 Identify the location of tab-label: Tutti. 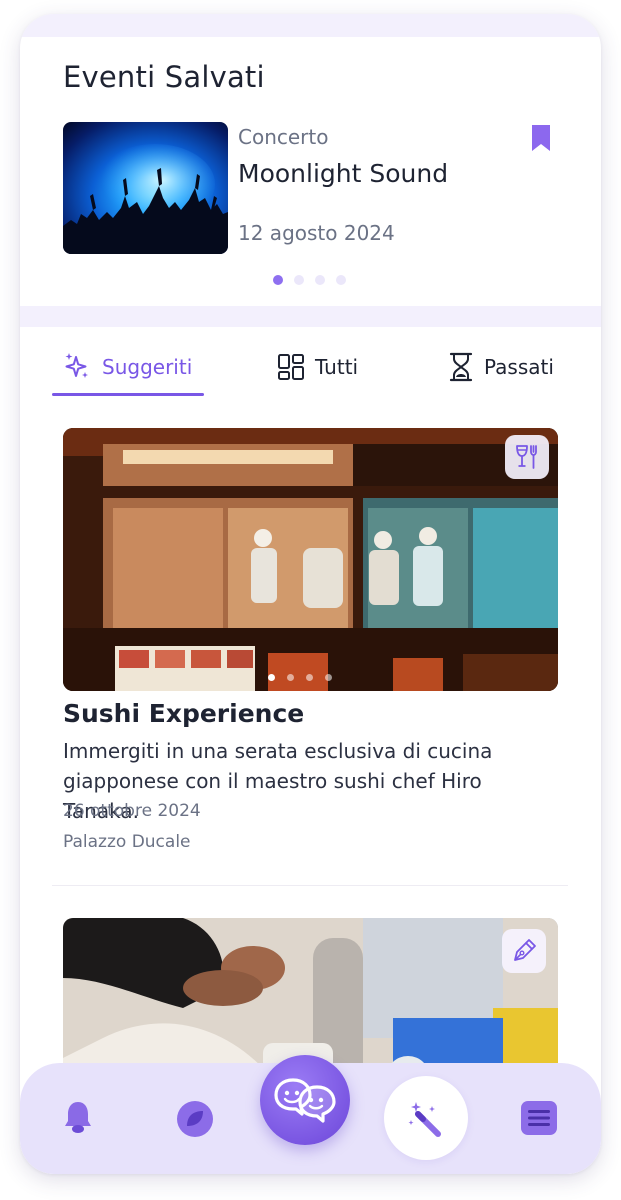
(337, 367).